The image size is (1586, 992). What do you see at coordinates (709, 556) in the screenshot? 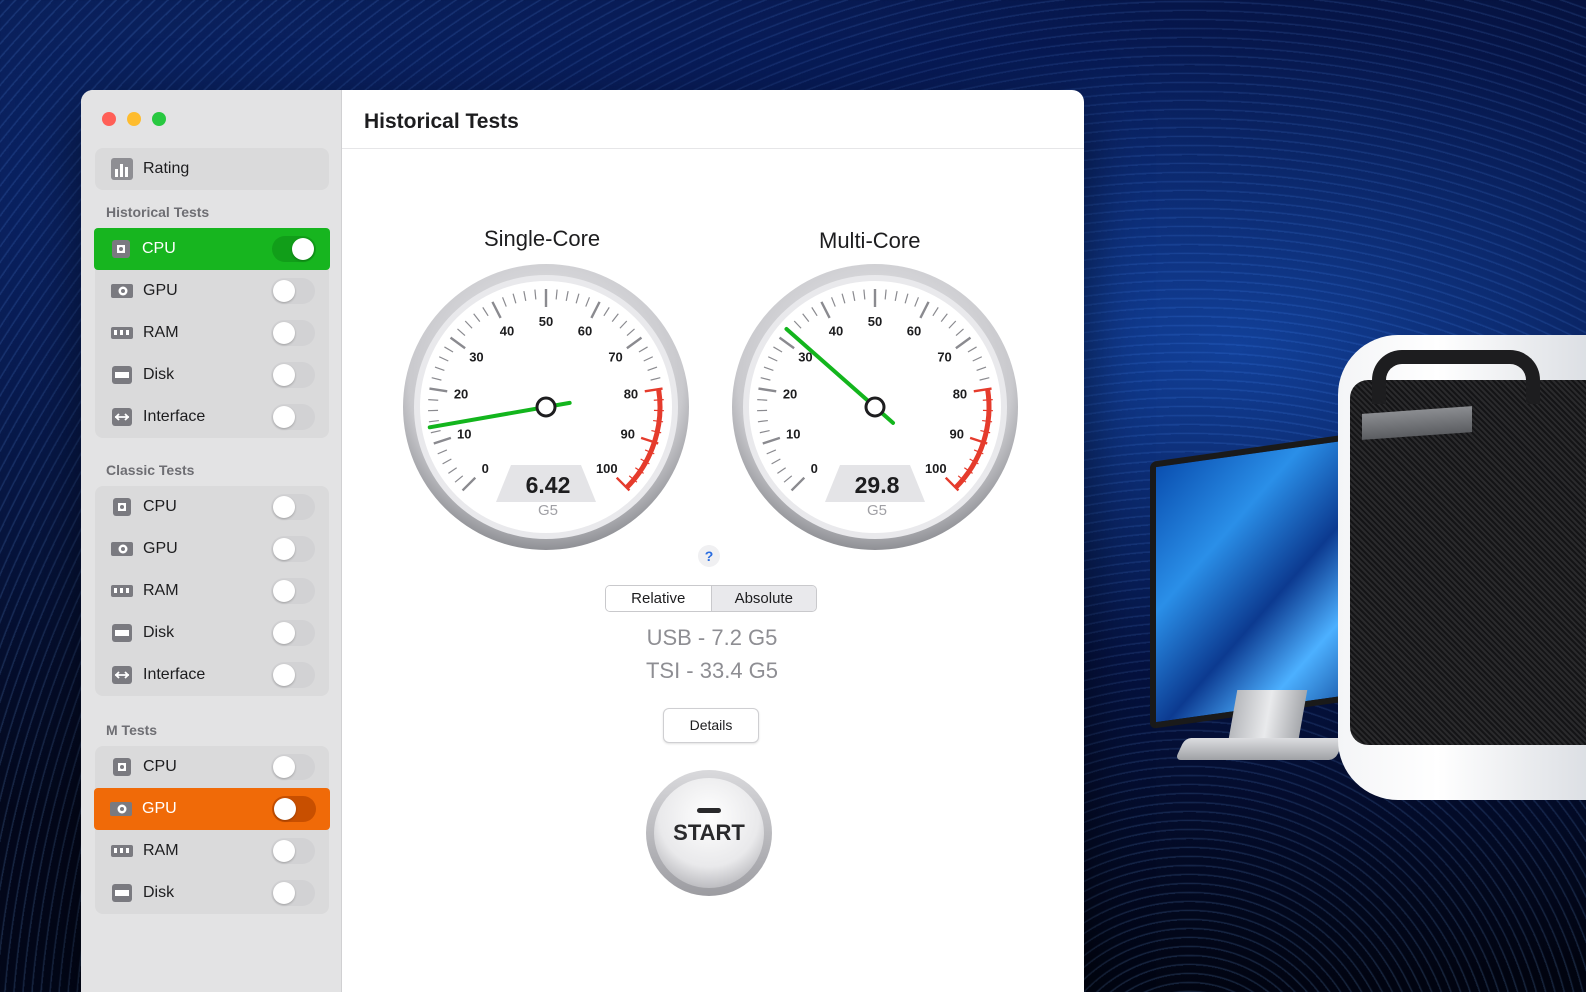
I see `help-button: ?` at bounding box center [709, 556].